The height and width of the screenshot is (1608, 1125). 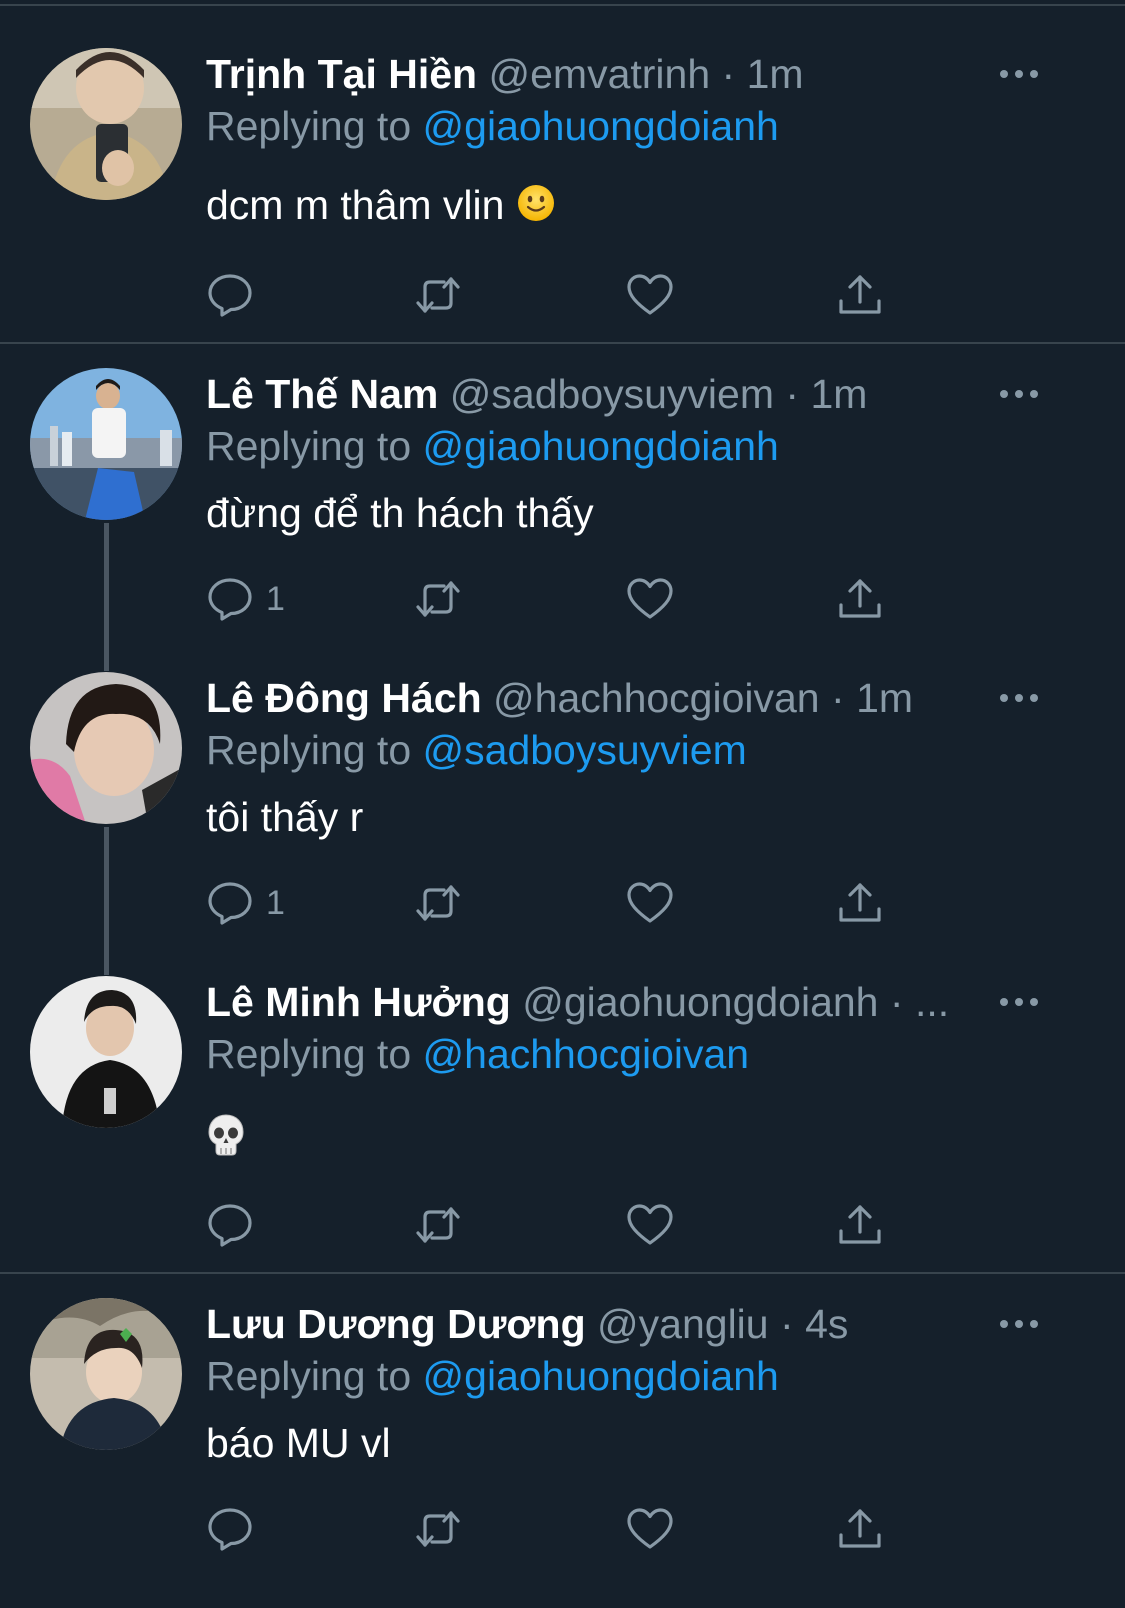 I want to click on replying-to-mention: @hachhocgioivan, so click(x=586, y=1054).